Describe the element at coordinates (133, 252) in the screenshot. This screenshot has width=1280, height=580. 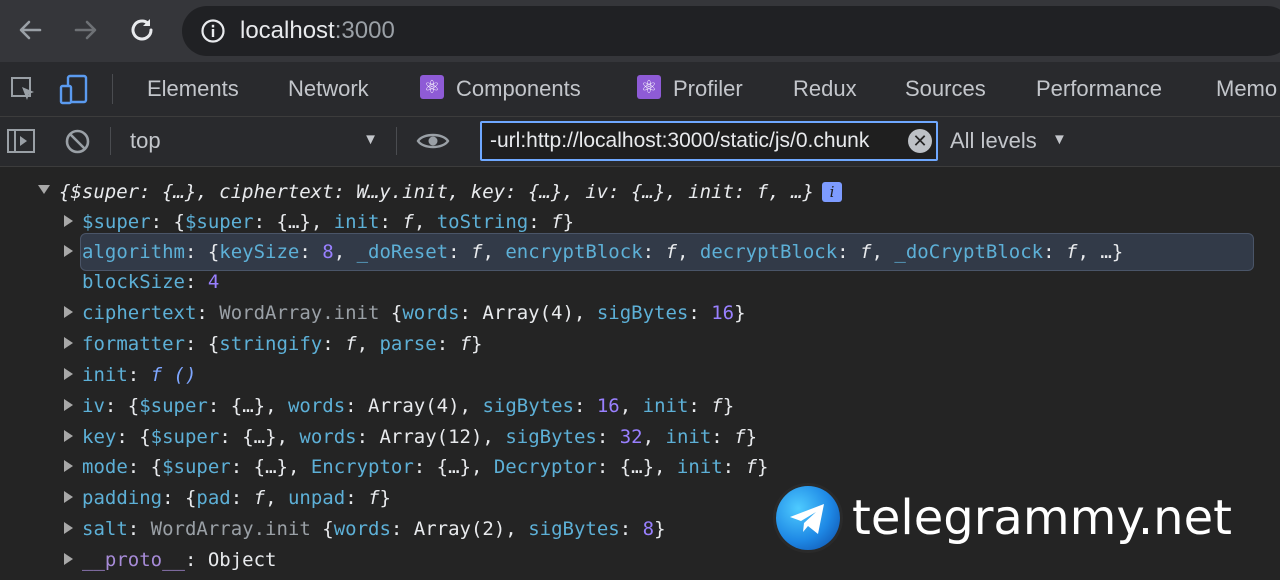
I see `property-key: algorithm` at that location.